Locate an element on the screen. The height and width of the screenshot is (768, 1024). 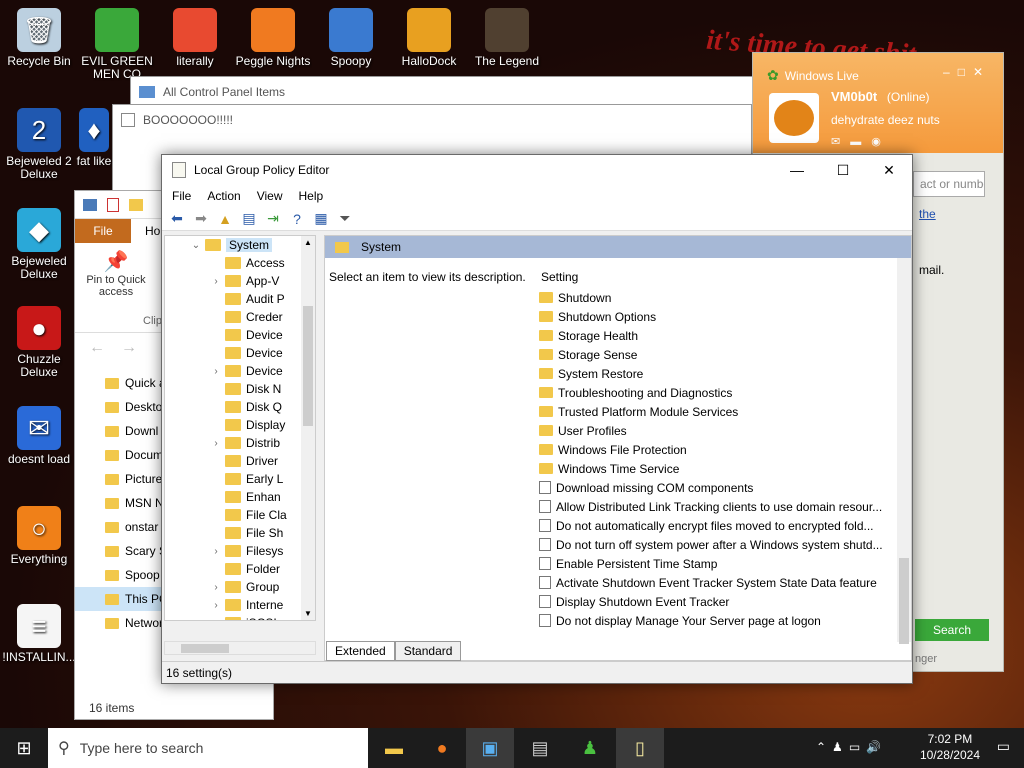
desktop-icon: HalloDock is located at coordinates (429, 44).